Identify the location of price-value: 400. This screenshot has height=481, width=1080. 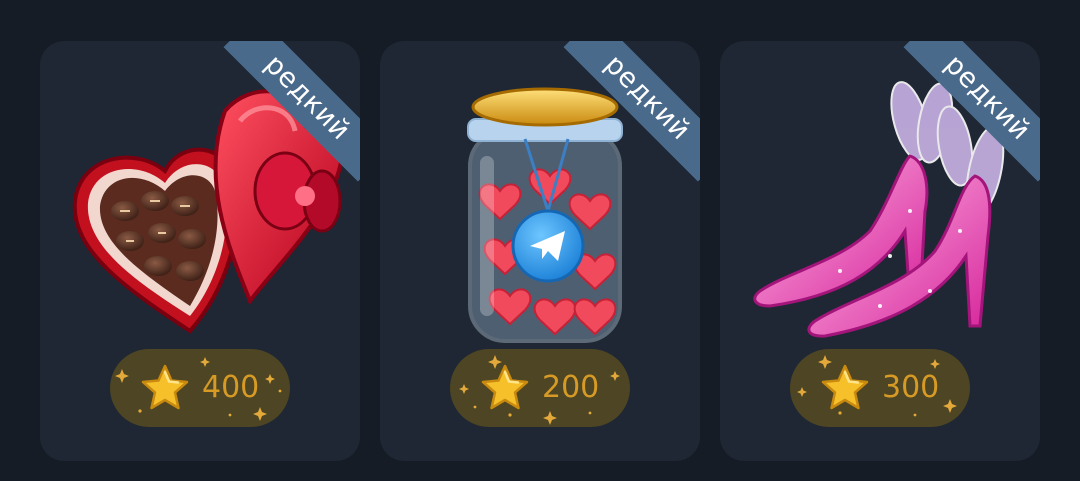
(231, 387).